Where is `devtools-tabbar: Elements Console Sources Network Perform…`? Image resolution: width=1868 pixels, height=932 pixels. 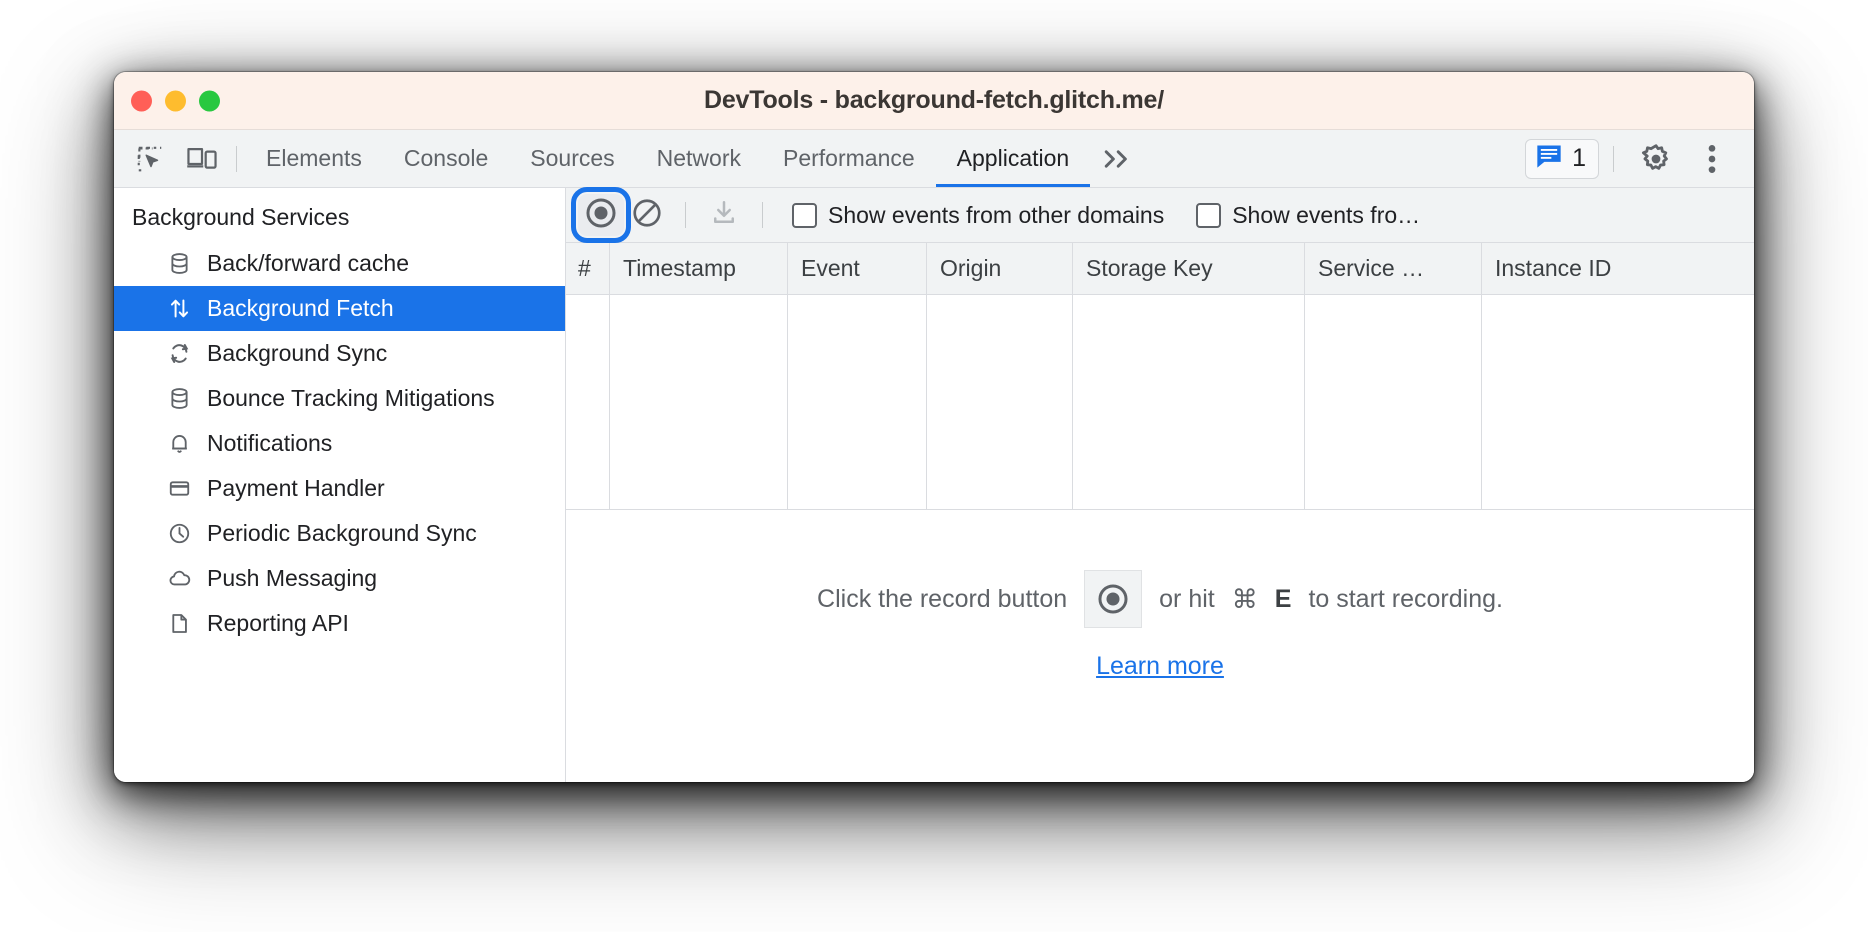 devtools-tabbar: Elements Console Sources Network Perform… is located at coordinates (934, 159).